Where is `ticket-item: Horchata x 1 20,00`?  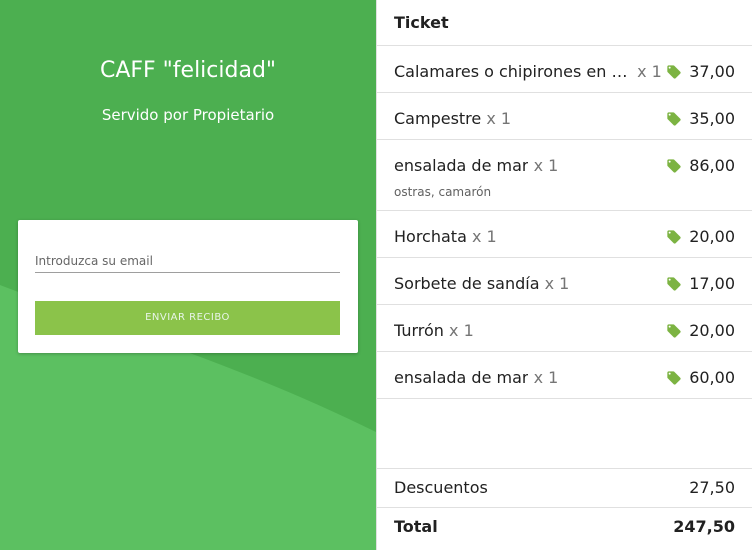
ticket-item: Horchata x 1 20,00 is located at coordinates (564, 234).